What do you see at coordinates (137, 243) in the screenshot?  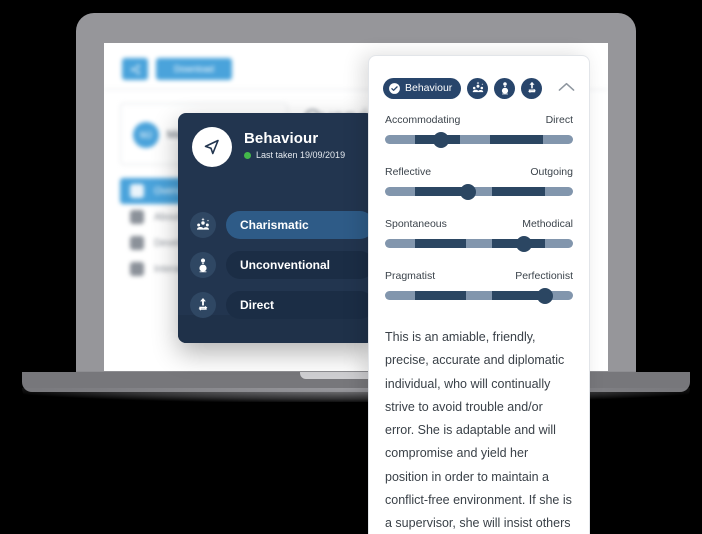 I see `sprout-icon` at bounding box center [137, 243].